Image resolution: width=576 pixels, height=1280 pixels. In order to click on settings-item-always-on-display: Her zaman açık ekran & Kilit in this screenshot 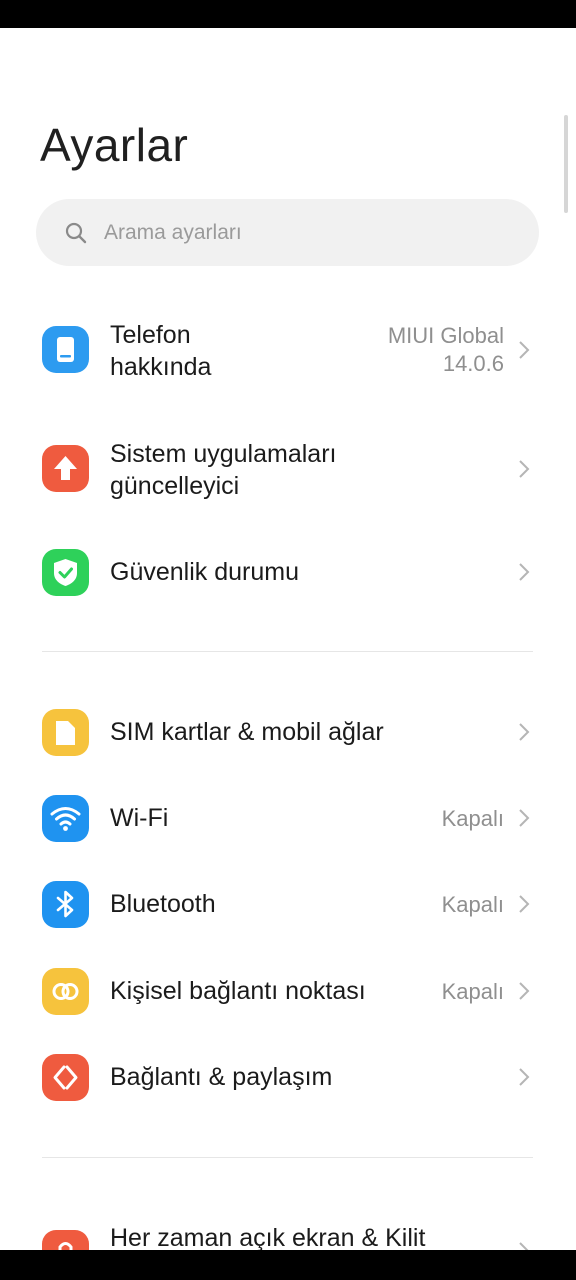, I will do `click(288, 1236)`.